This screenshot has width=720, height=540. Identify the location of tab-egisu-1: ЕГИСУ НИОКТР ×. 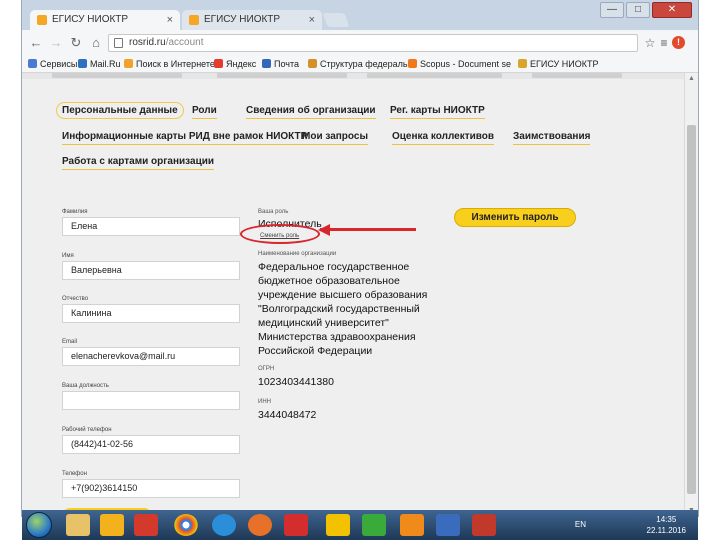
(105, 20).